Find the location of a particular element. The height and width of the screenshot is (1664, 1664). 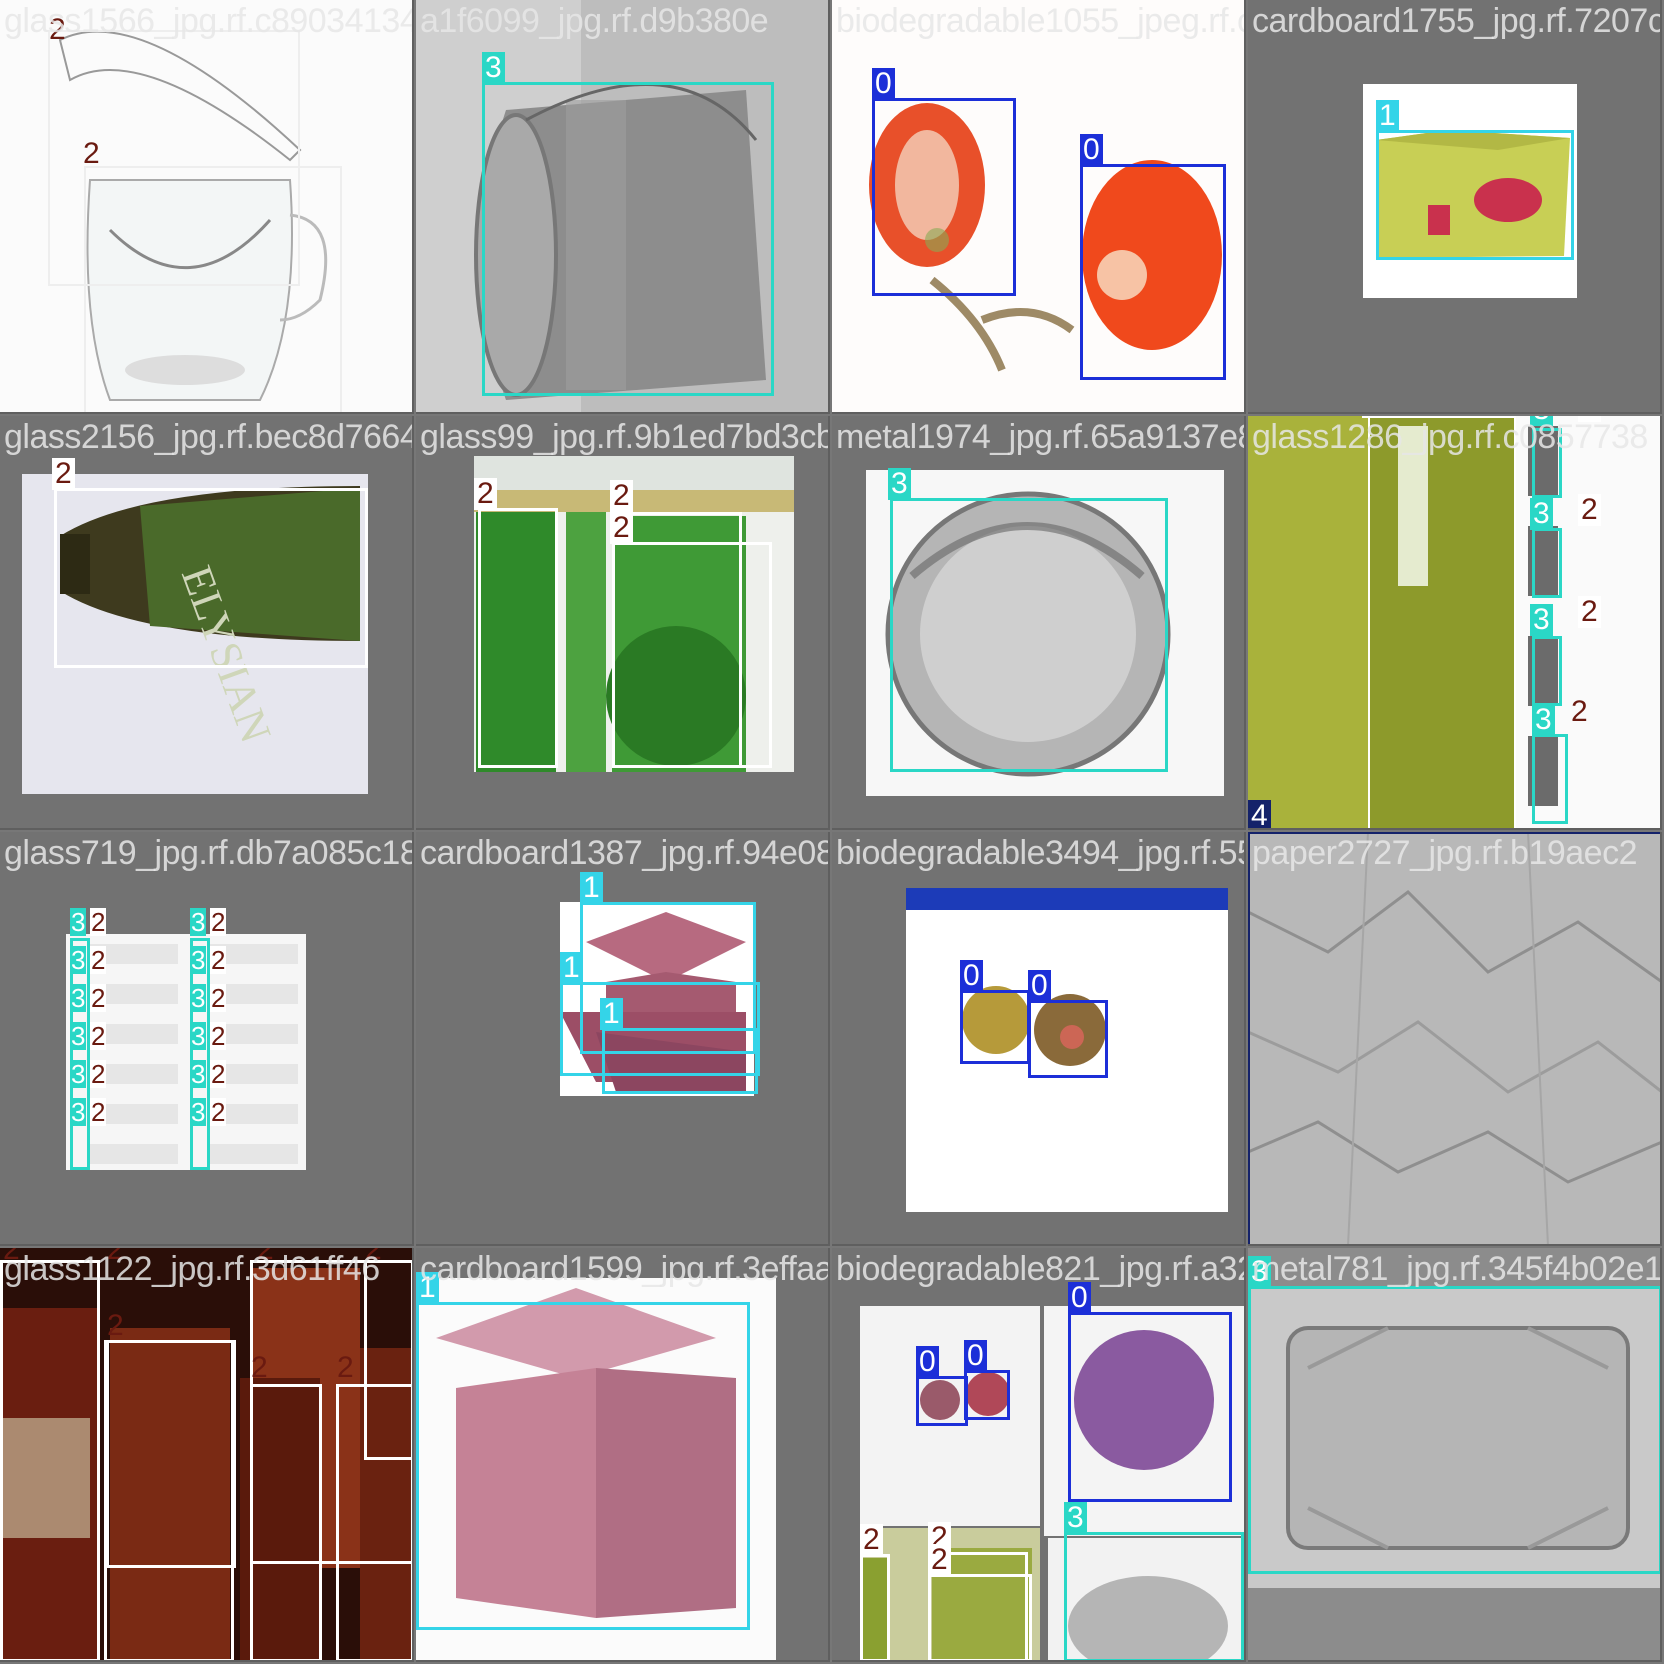

mosaic-tile-10: 0 0 biodegradable3494_jpg.rf.55 is located at coordinates (1039, 1039).